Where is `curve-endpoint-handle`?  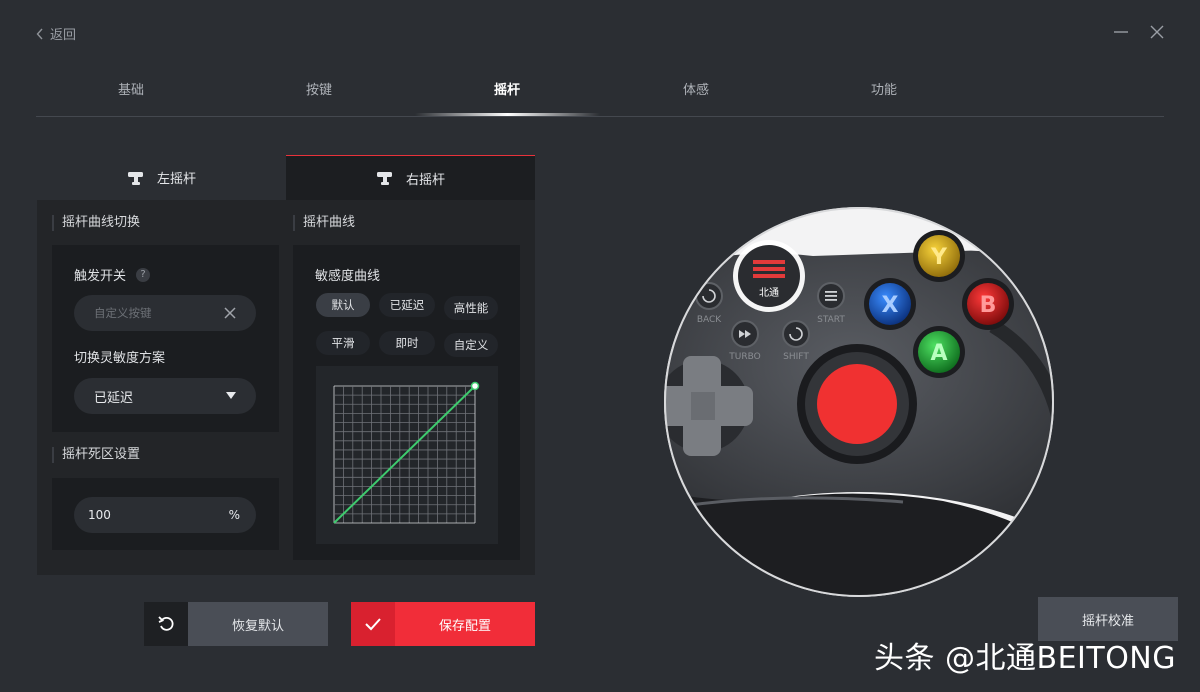
curve-endpoint-handle is located at coordinates (475, 386).